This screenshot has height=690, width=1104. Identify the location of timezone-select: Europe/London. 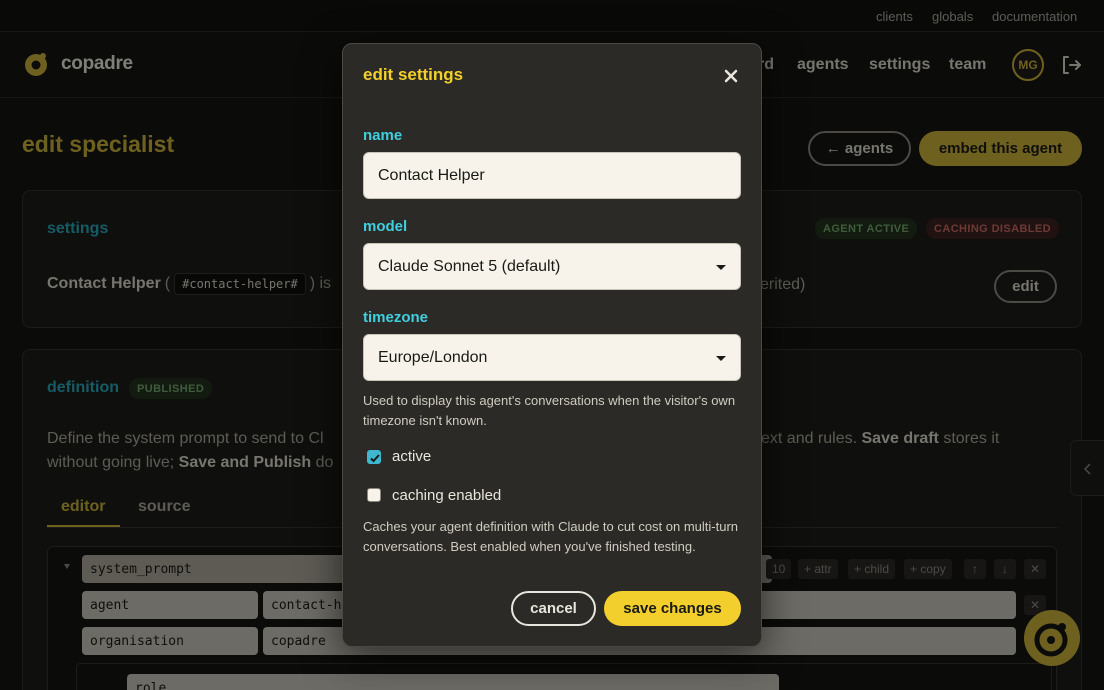
(552, 357).